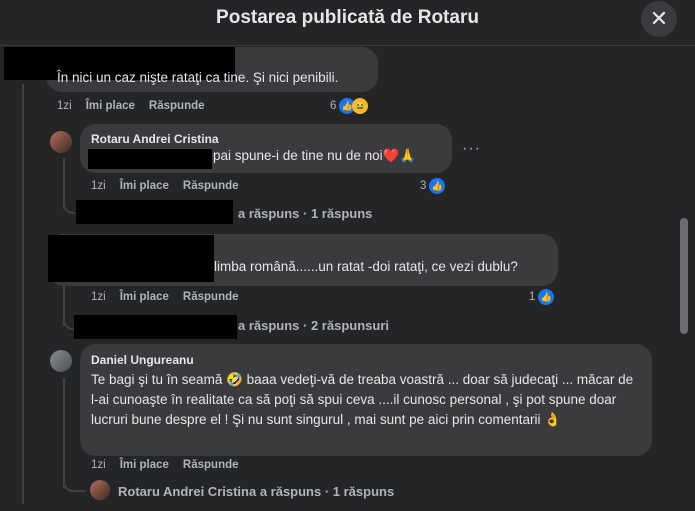  I want to click on comment-text: pai spune-i de tine nu de noi❤️🙏, so click(315, 155).